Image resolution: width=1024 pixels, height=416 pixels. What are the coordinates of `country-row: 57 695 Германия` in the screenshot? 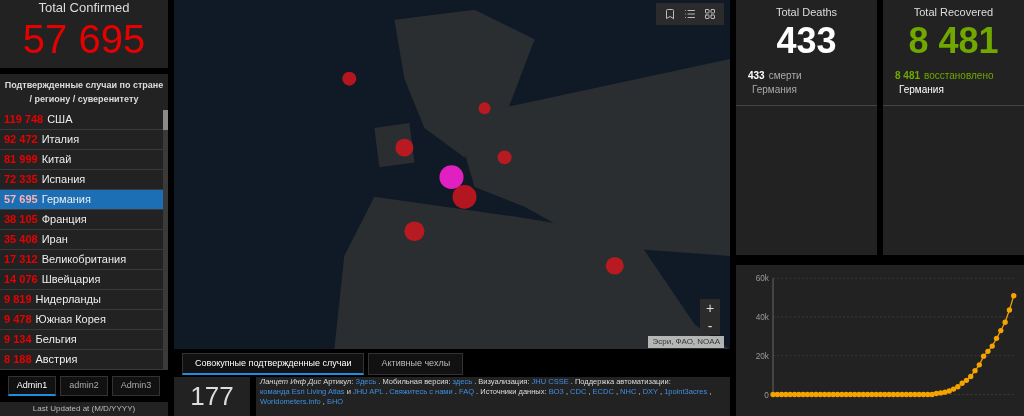 It's located at (81, 200).